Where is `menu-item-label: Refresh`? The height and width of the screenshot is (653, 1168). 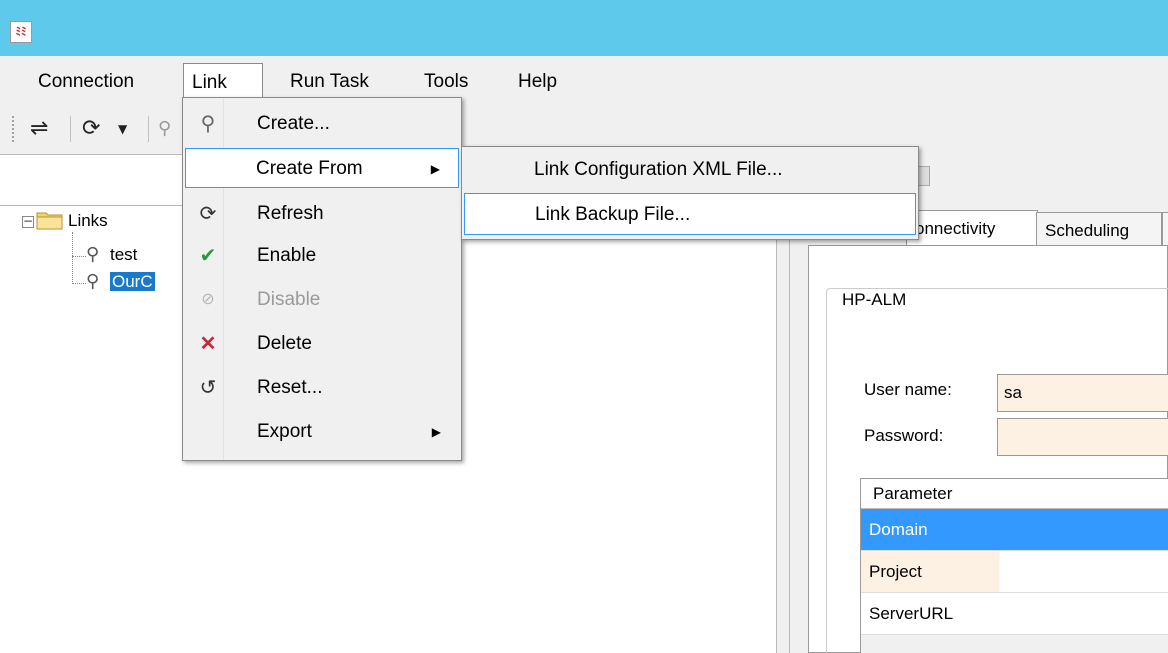
menu-item-label: Refresh is located at coordinates (290, 213).